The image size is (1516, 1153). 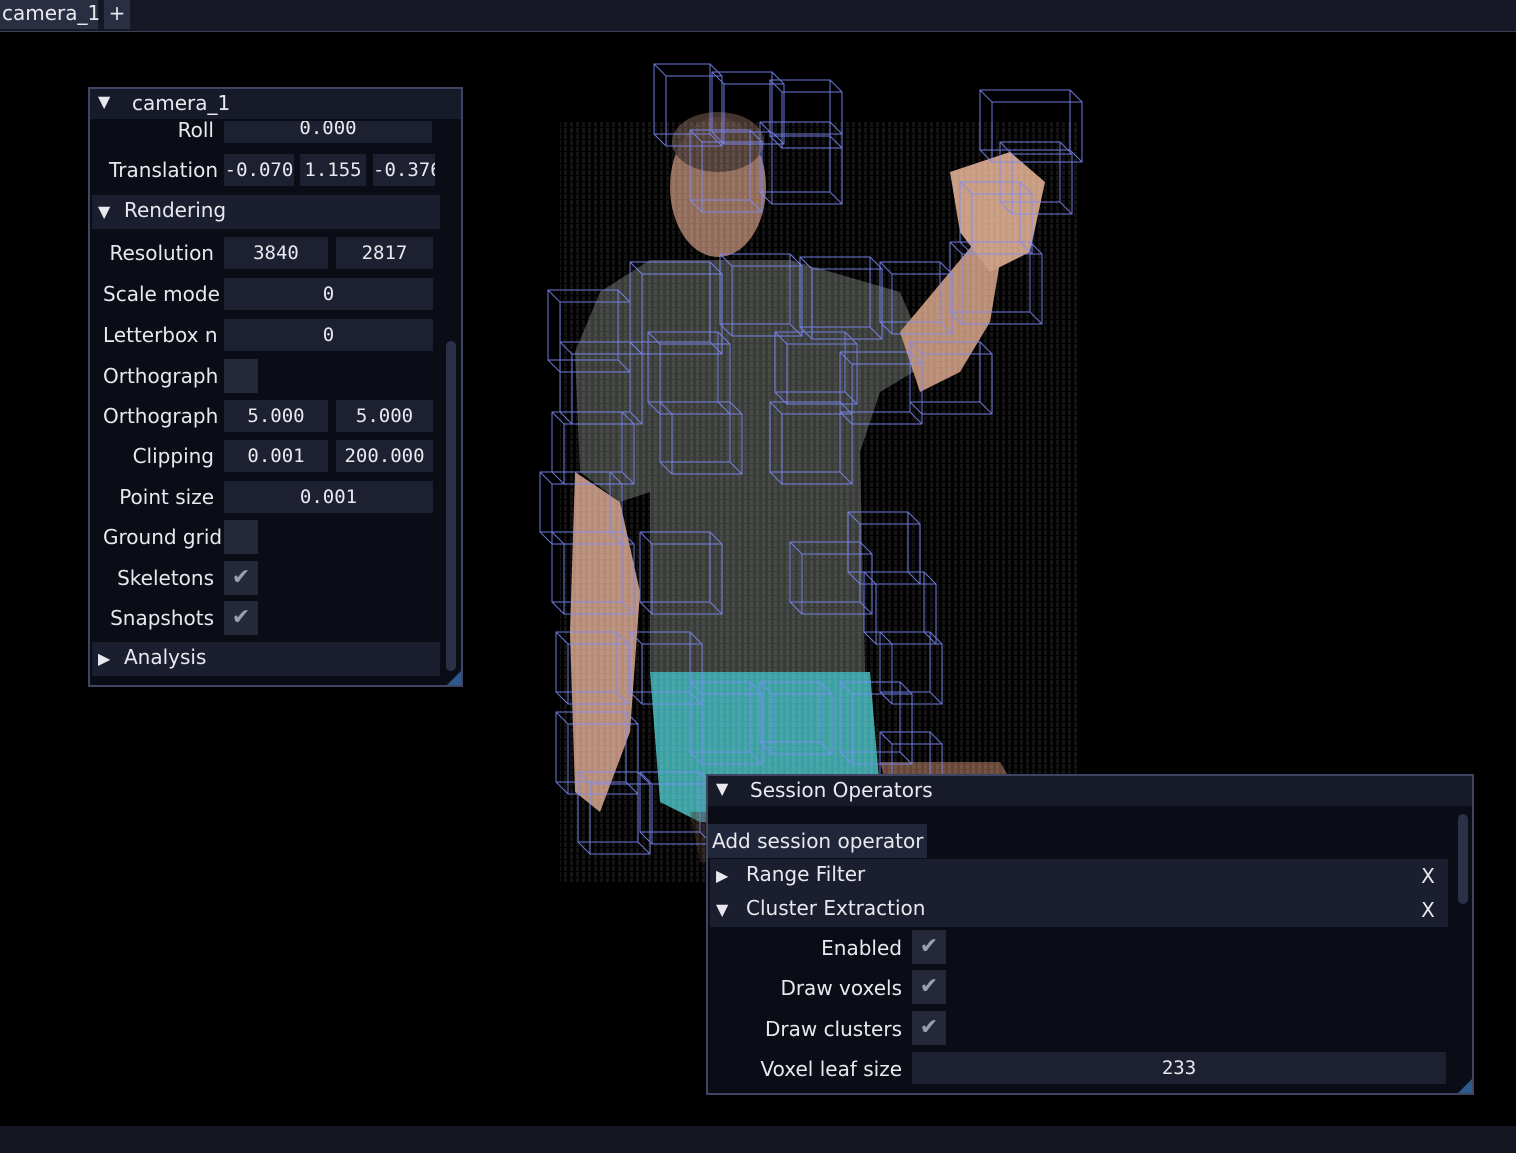 What do you see at coordinates (818, 841) in the screenshot?
I see `add-session-operator-button: Add session operator` at bounding box center [818, 841].